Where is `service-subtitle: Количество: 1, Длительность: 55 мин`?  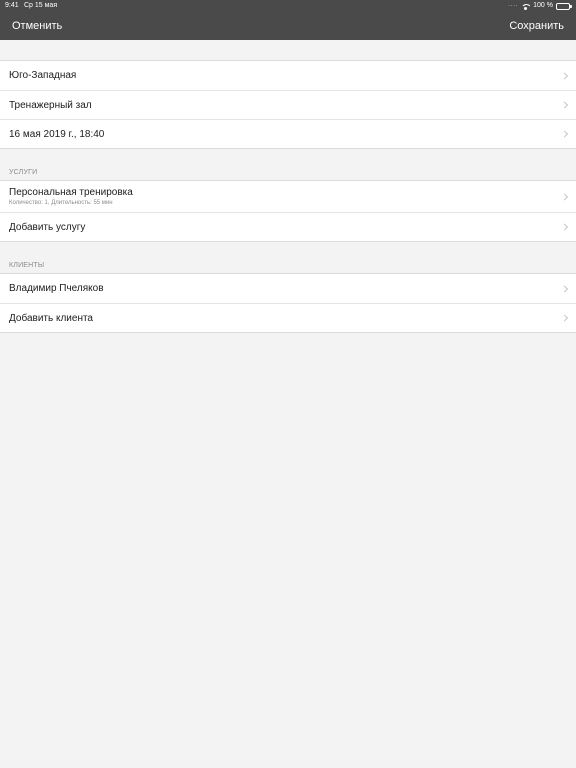
service-subtitle: Количество: 1, Длительность: 55 мин is located at coordinates (61, 203).